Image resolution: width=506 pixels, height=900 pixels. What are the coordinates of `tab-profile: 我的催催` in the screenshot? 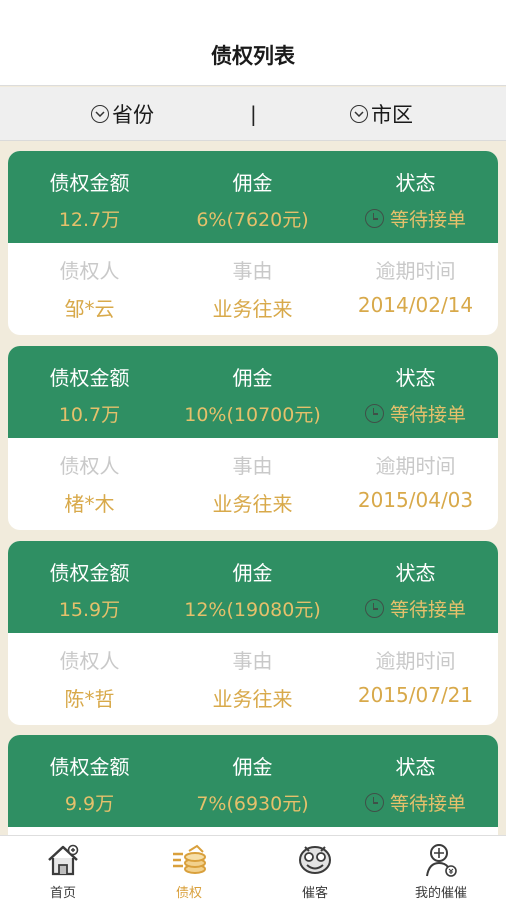 It's located at (441, 868).